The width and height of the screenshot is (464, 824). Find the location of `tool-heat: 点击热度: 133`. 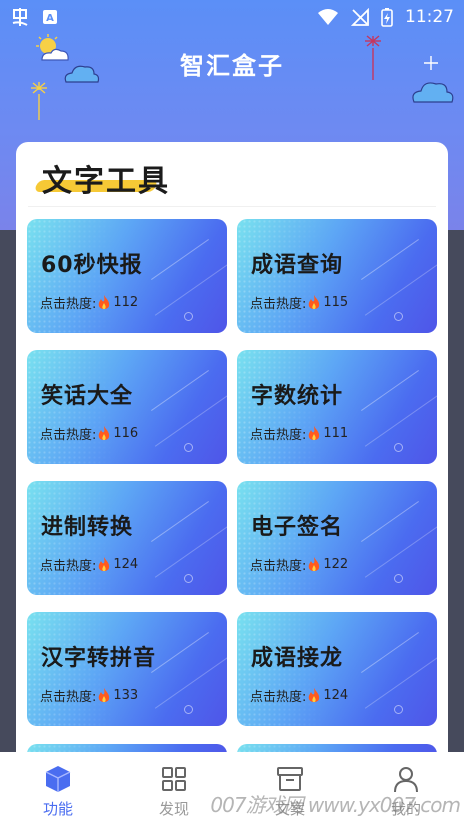

tool-heat: 点击热度: 133 is located at coordinates (89, 695).